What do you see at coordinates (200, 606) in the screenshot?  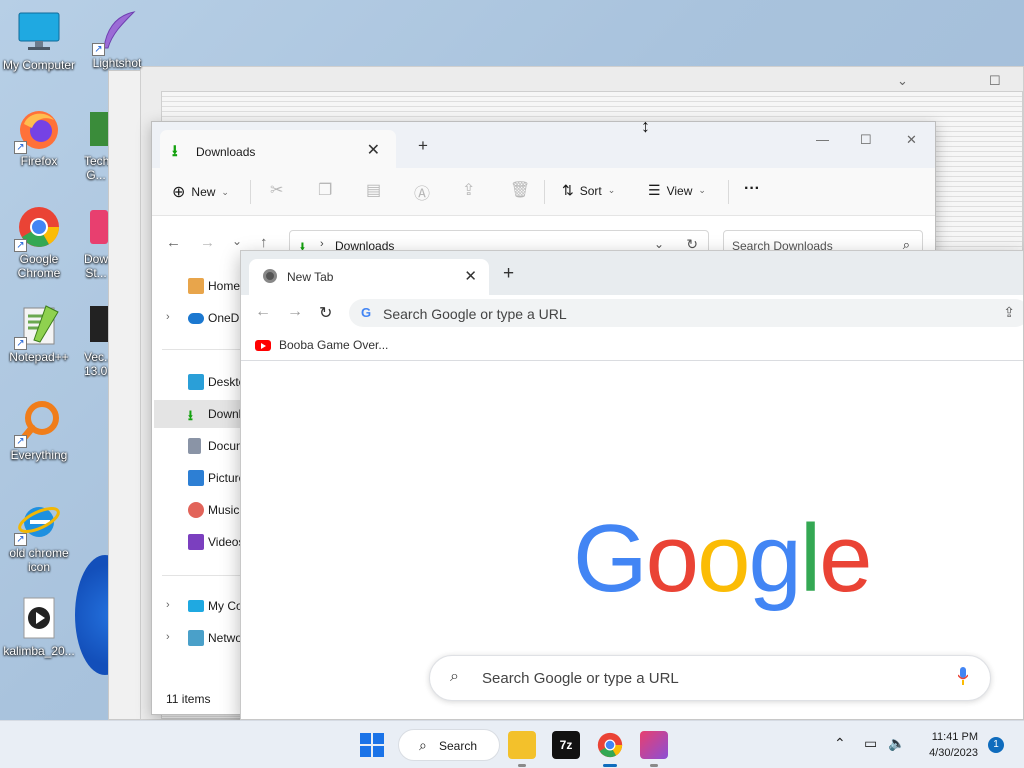 I see `nav-item-my-computer: › My Computer` at bounding box center [200, 606].